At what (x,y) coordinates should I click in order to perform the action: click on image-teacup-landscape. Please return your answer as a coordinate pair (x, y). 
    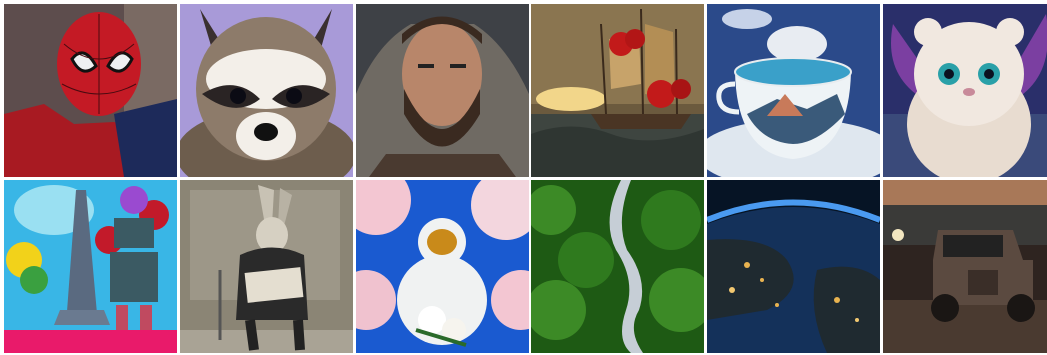
    Looking at the image, I should click on (794, 90).